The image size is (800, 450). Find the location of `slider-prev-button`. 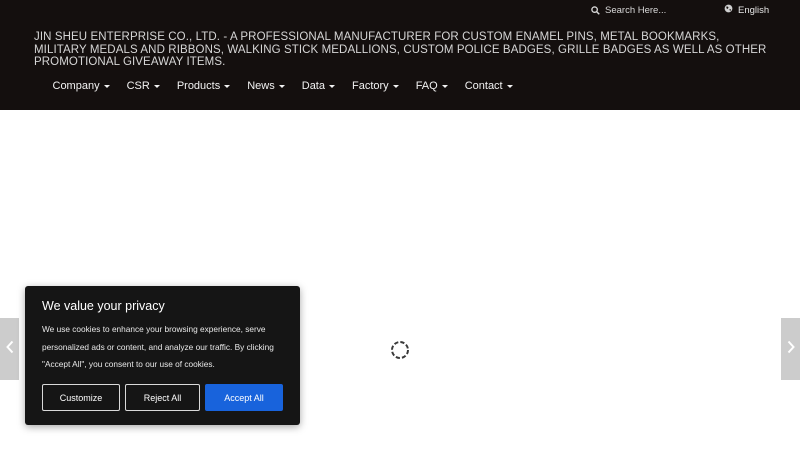

slider-prev-button is located at coordinates (9, 349).